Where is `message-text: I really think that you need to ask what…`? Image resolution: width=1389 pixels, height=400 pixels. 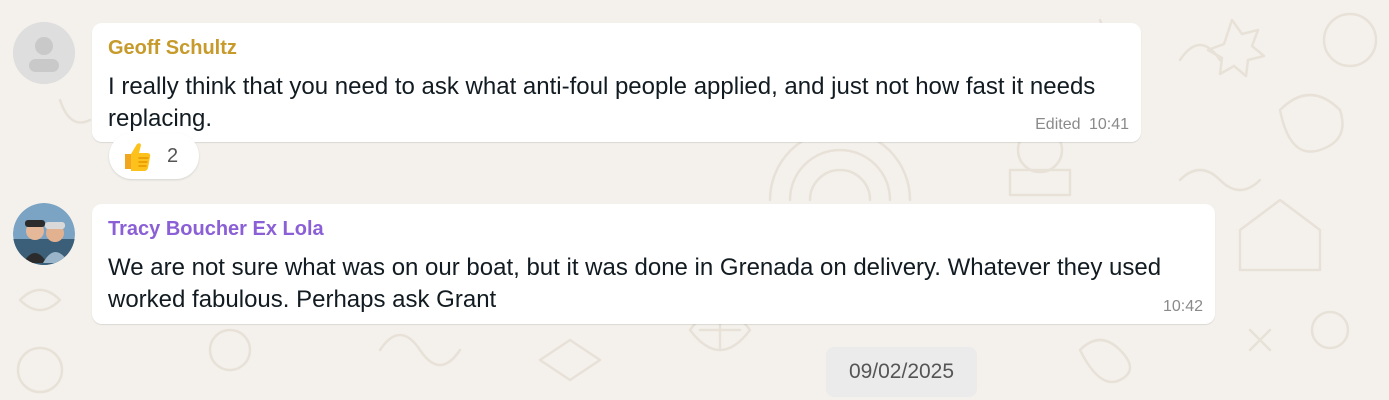
message-text: I really think that you need to ask what… is located at coordinates (602, 102).